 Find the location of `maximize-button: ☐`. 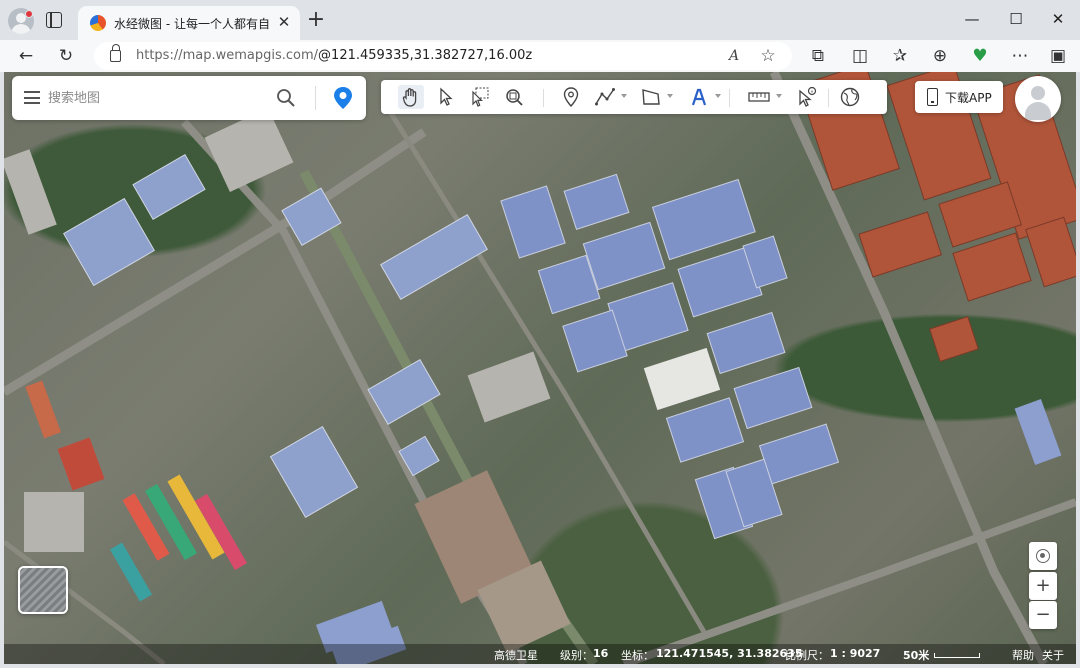

maximize-button: ☐ is located at coordinates (1016, 19).